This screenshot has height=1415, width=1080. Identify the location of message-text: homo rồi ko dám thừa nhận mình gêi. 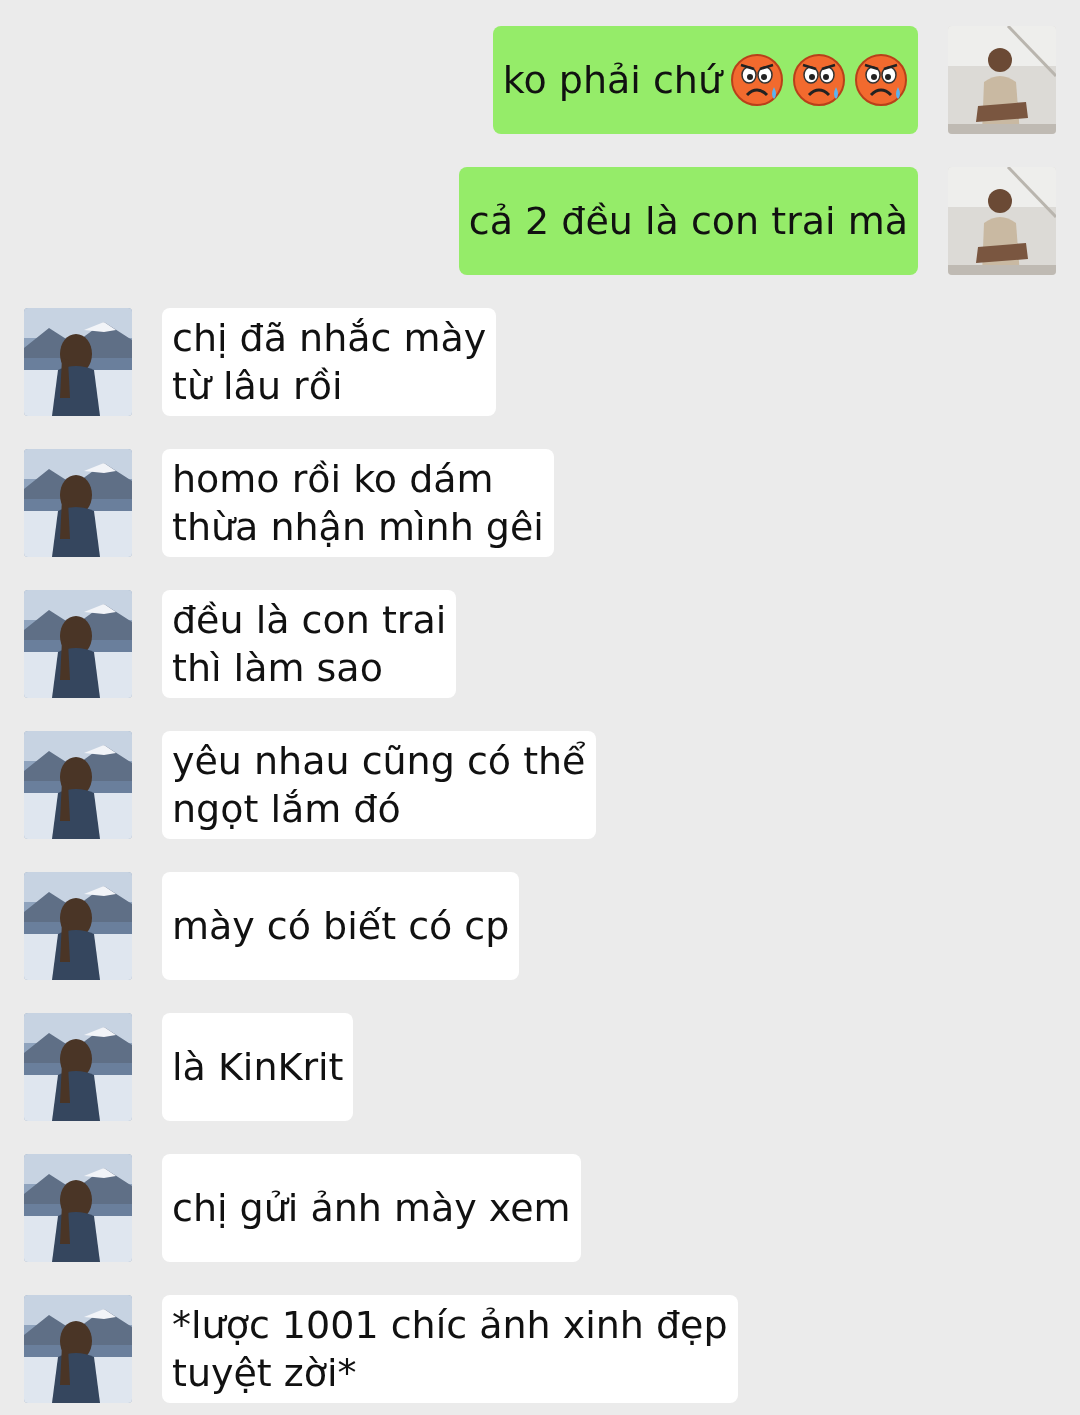
(358, 503).